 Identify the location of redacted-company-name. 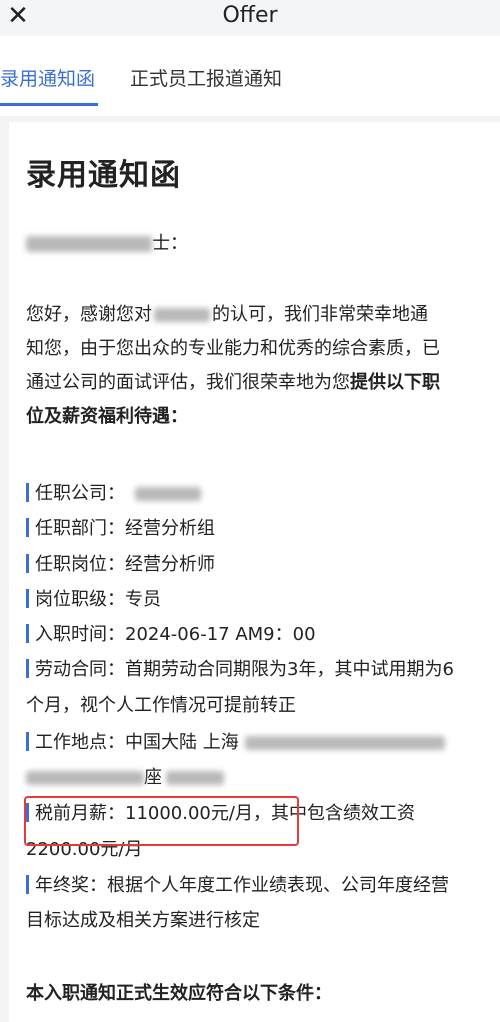
(168, 494).